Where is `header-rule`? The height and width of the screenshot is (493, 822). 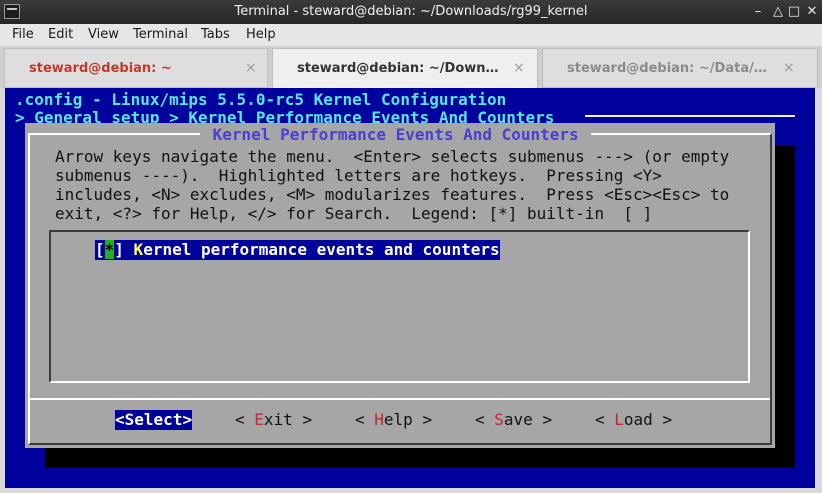
header-rule is located at coordinates (690, 116).